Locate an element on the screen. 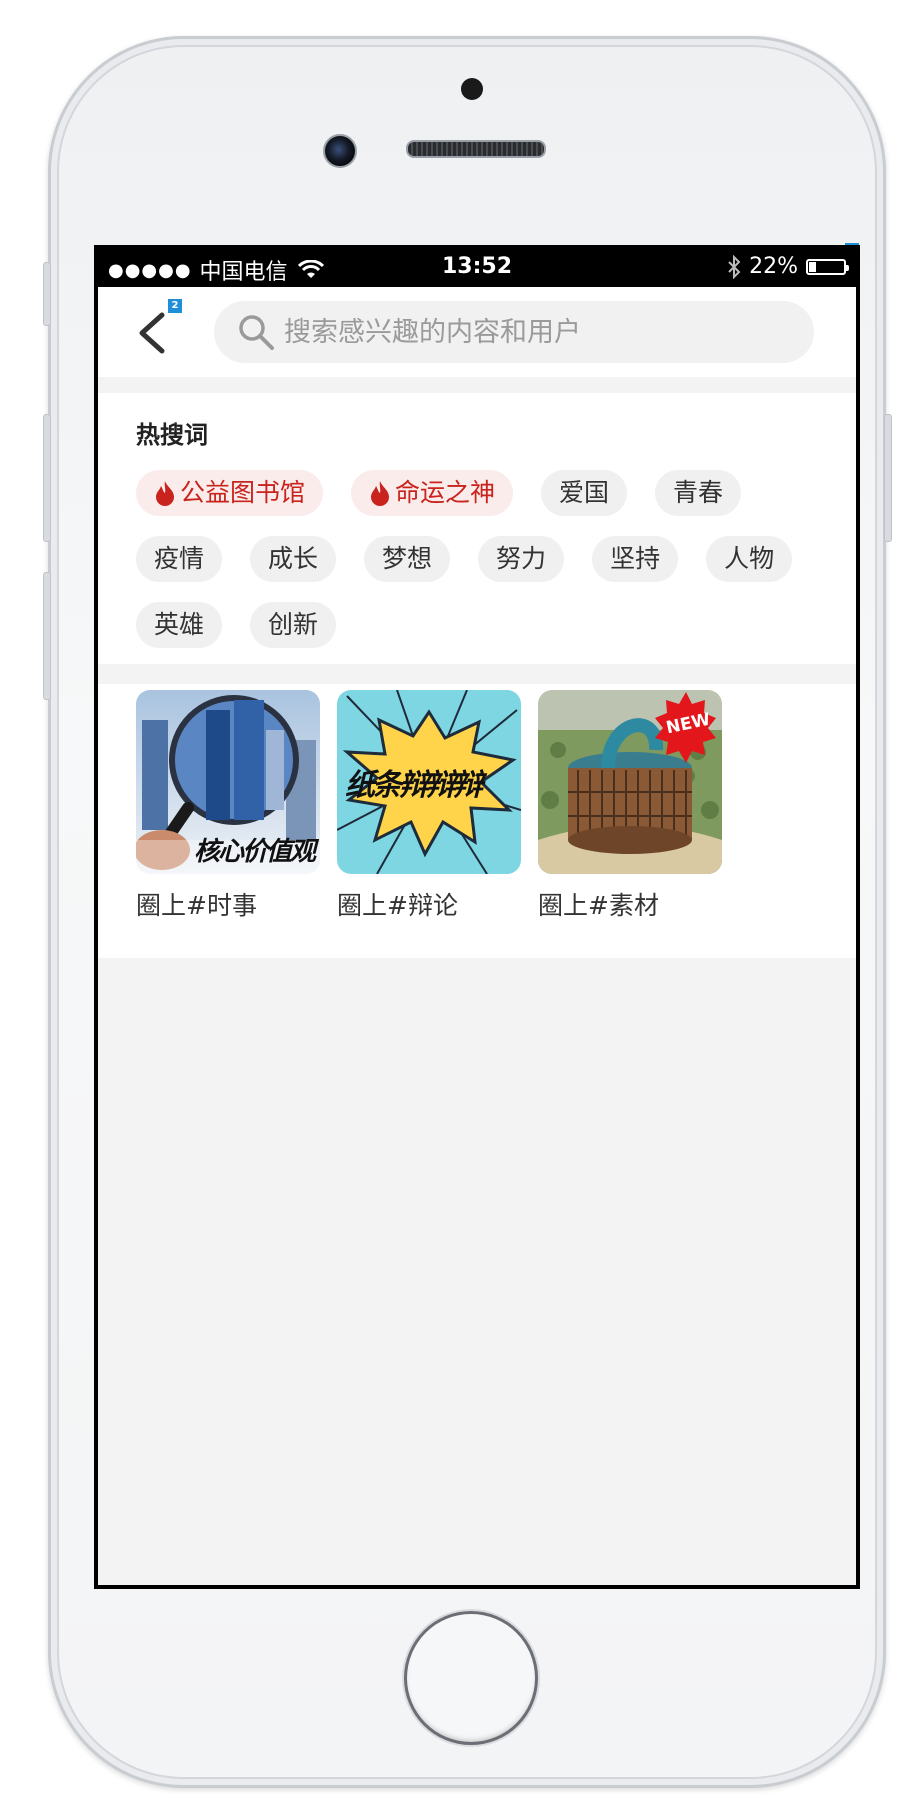 The height and width of the screenshot is (1799, 907). status-bar: ●●●●● 中国电信 13:52 22% is located at coordinates (477, 268).